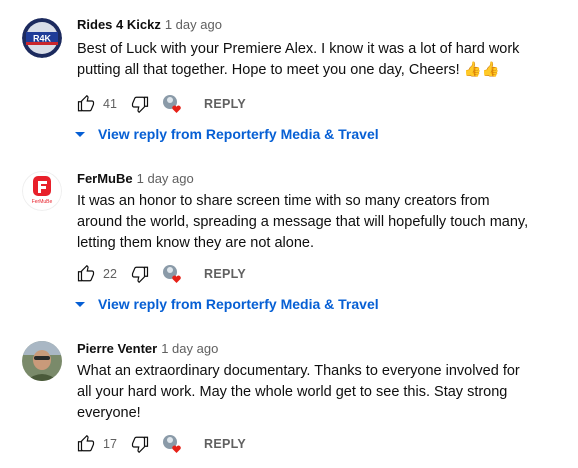  I want to click on comment-header: Pierre Venter 1 day ago, so click(147, 349).